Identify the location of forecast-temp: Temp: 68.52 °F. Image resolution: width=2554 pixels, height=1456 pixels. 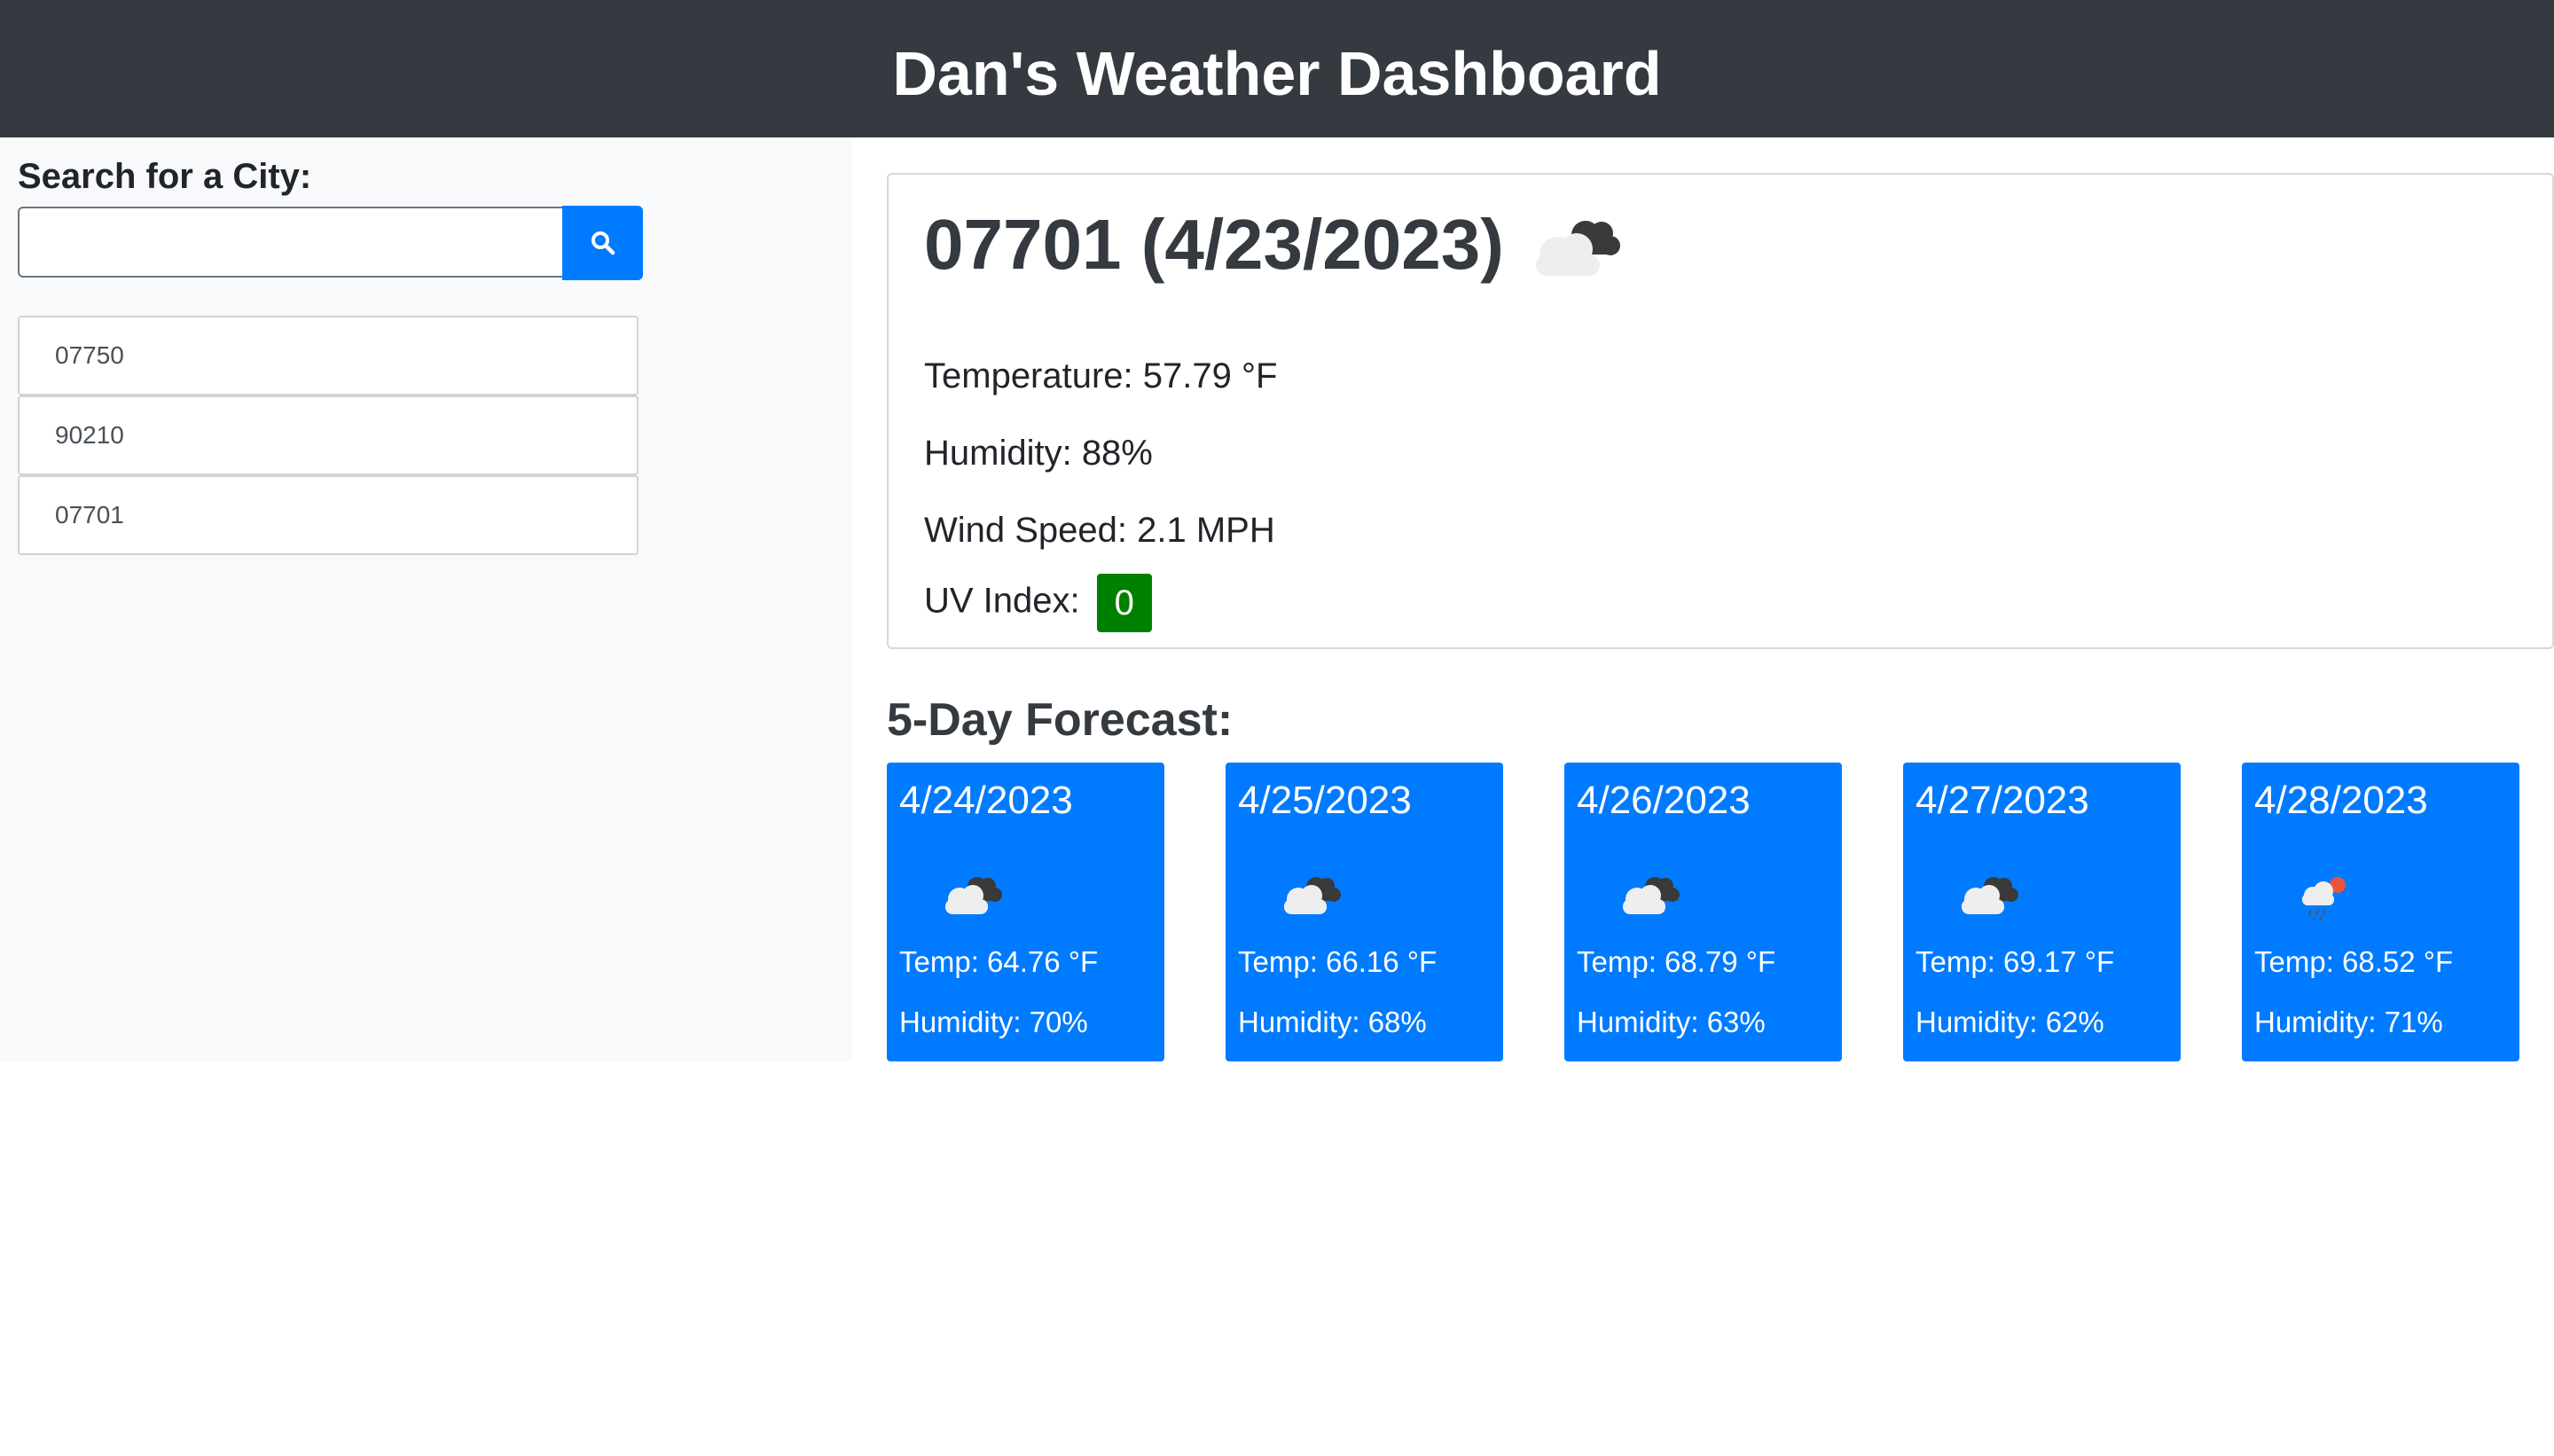
(2354, 961).